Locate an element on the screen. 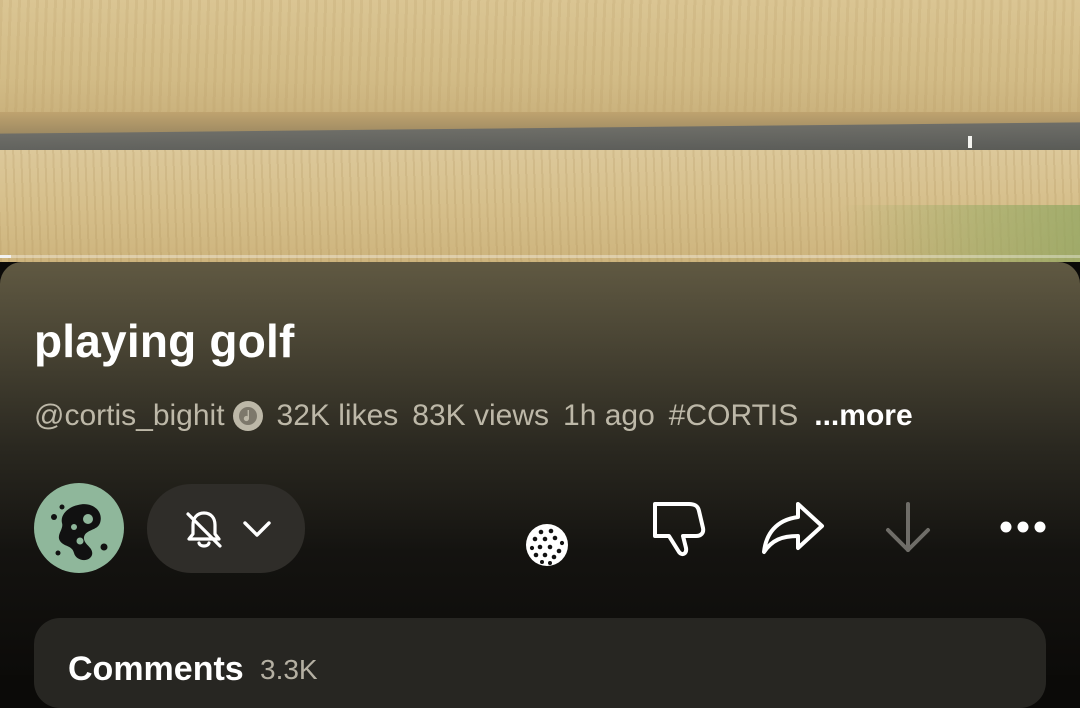 The image size is (1080, 708). video-progress-bar is located at coordinates (540, 256).